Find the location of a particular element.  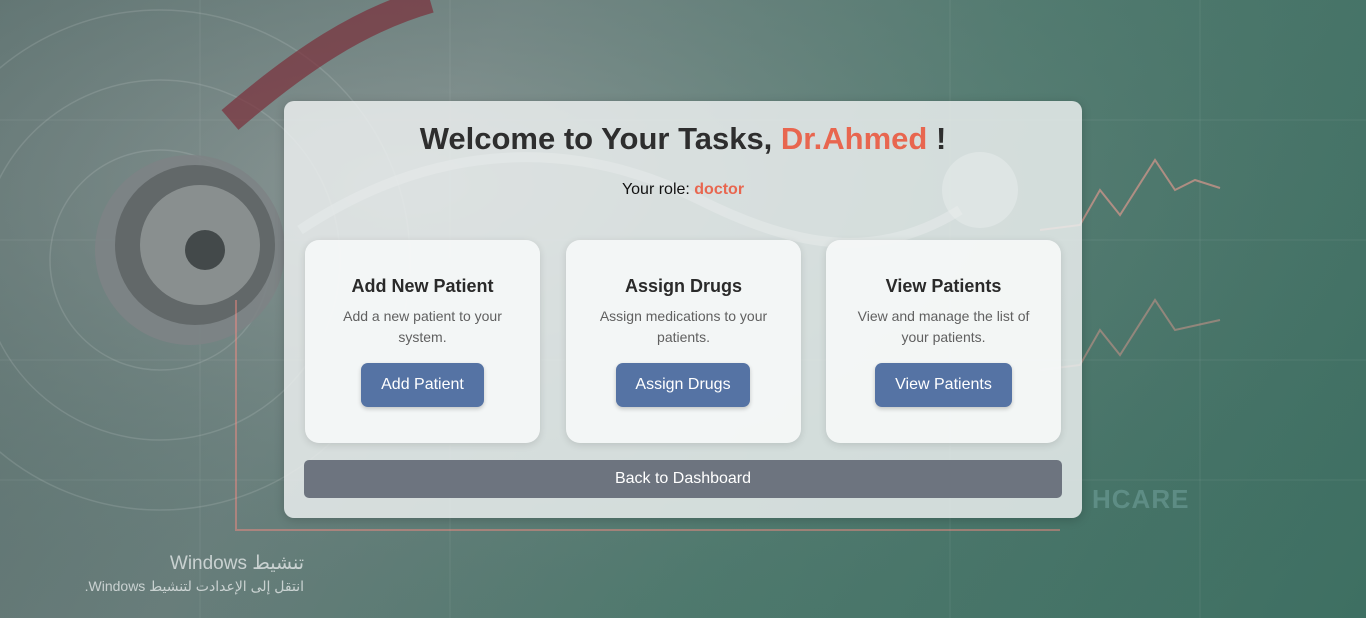

role-line: Your role: doctor is located at coordinates (683, 190).